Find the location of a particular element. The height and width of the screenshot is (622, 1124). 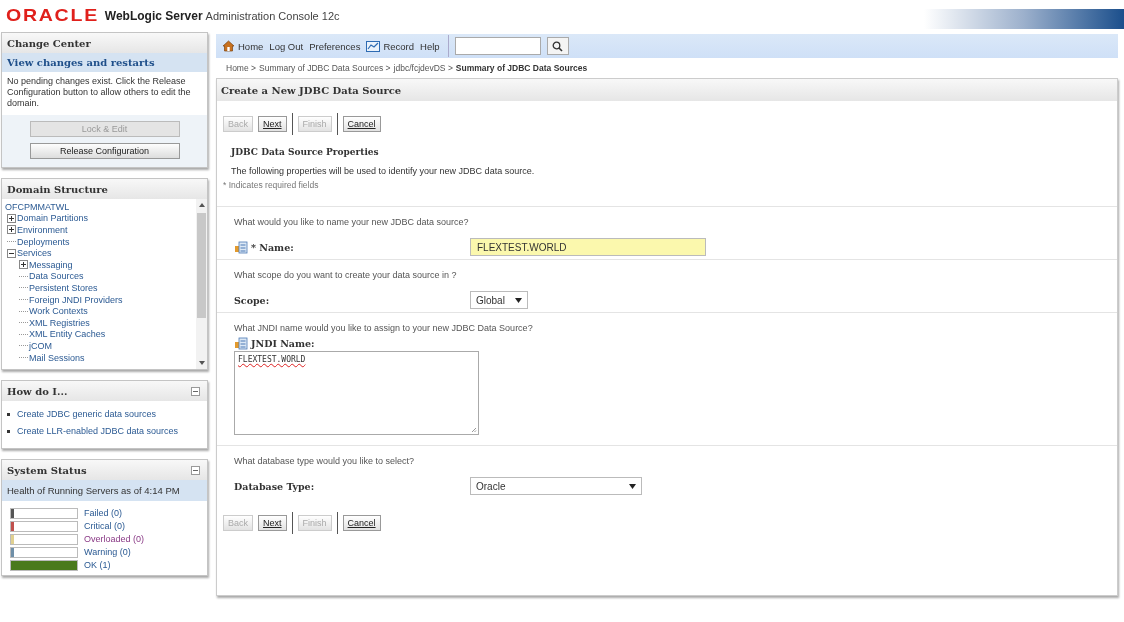

health-bar is located at coordinates (44, 565).